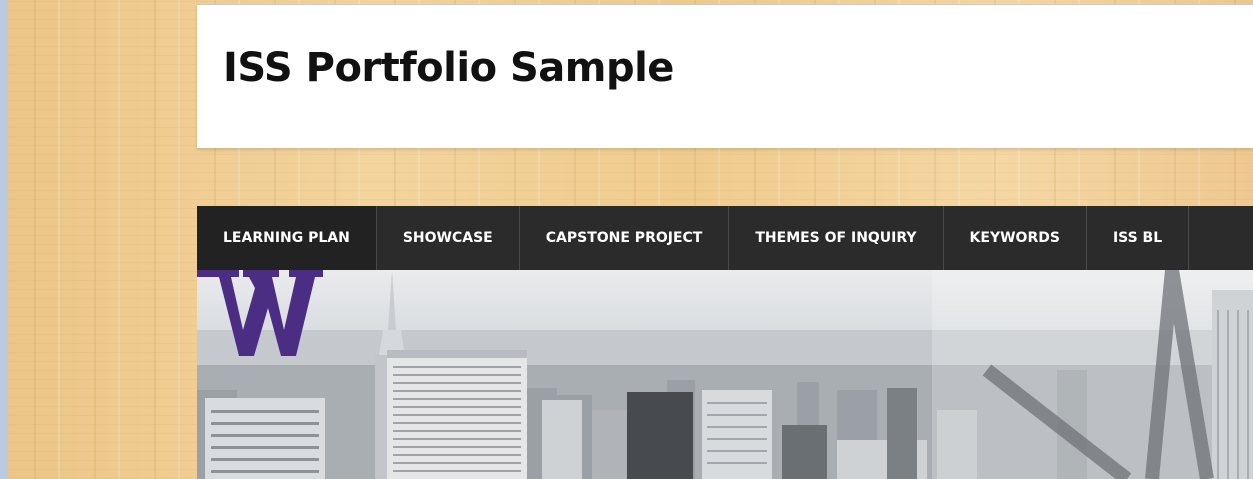  Describe the element at coordinates (448, 238) in the screenshot. I see `nav-item-showcase: SHOWCASE` at that location.